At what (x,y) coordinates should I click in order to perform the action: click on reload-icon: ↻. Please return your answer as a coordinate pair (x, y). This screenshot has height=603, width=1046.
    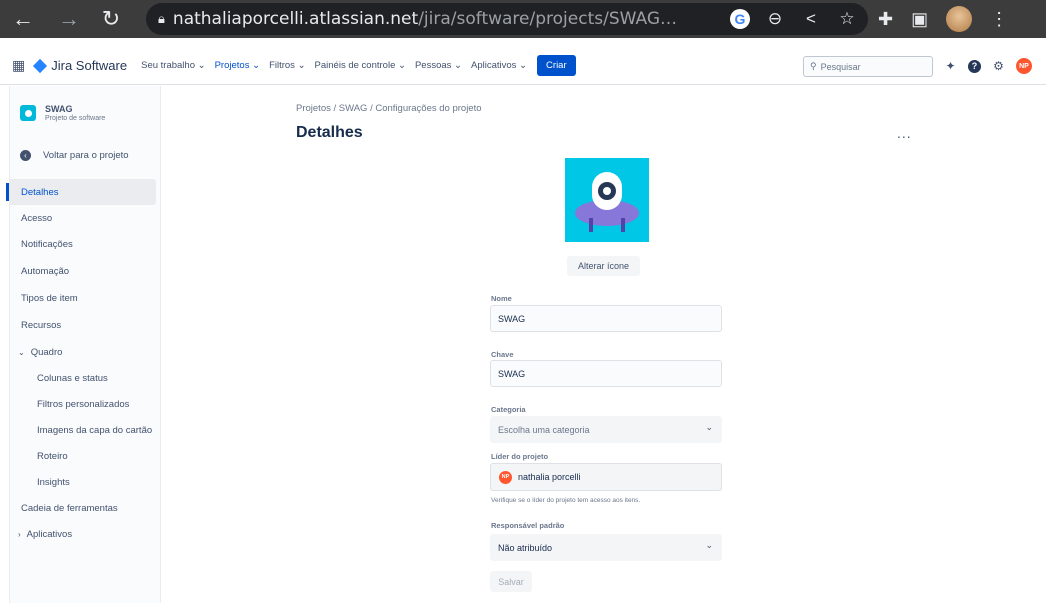
    Looking at the image, I should click on (111, 19).